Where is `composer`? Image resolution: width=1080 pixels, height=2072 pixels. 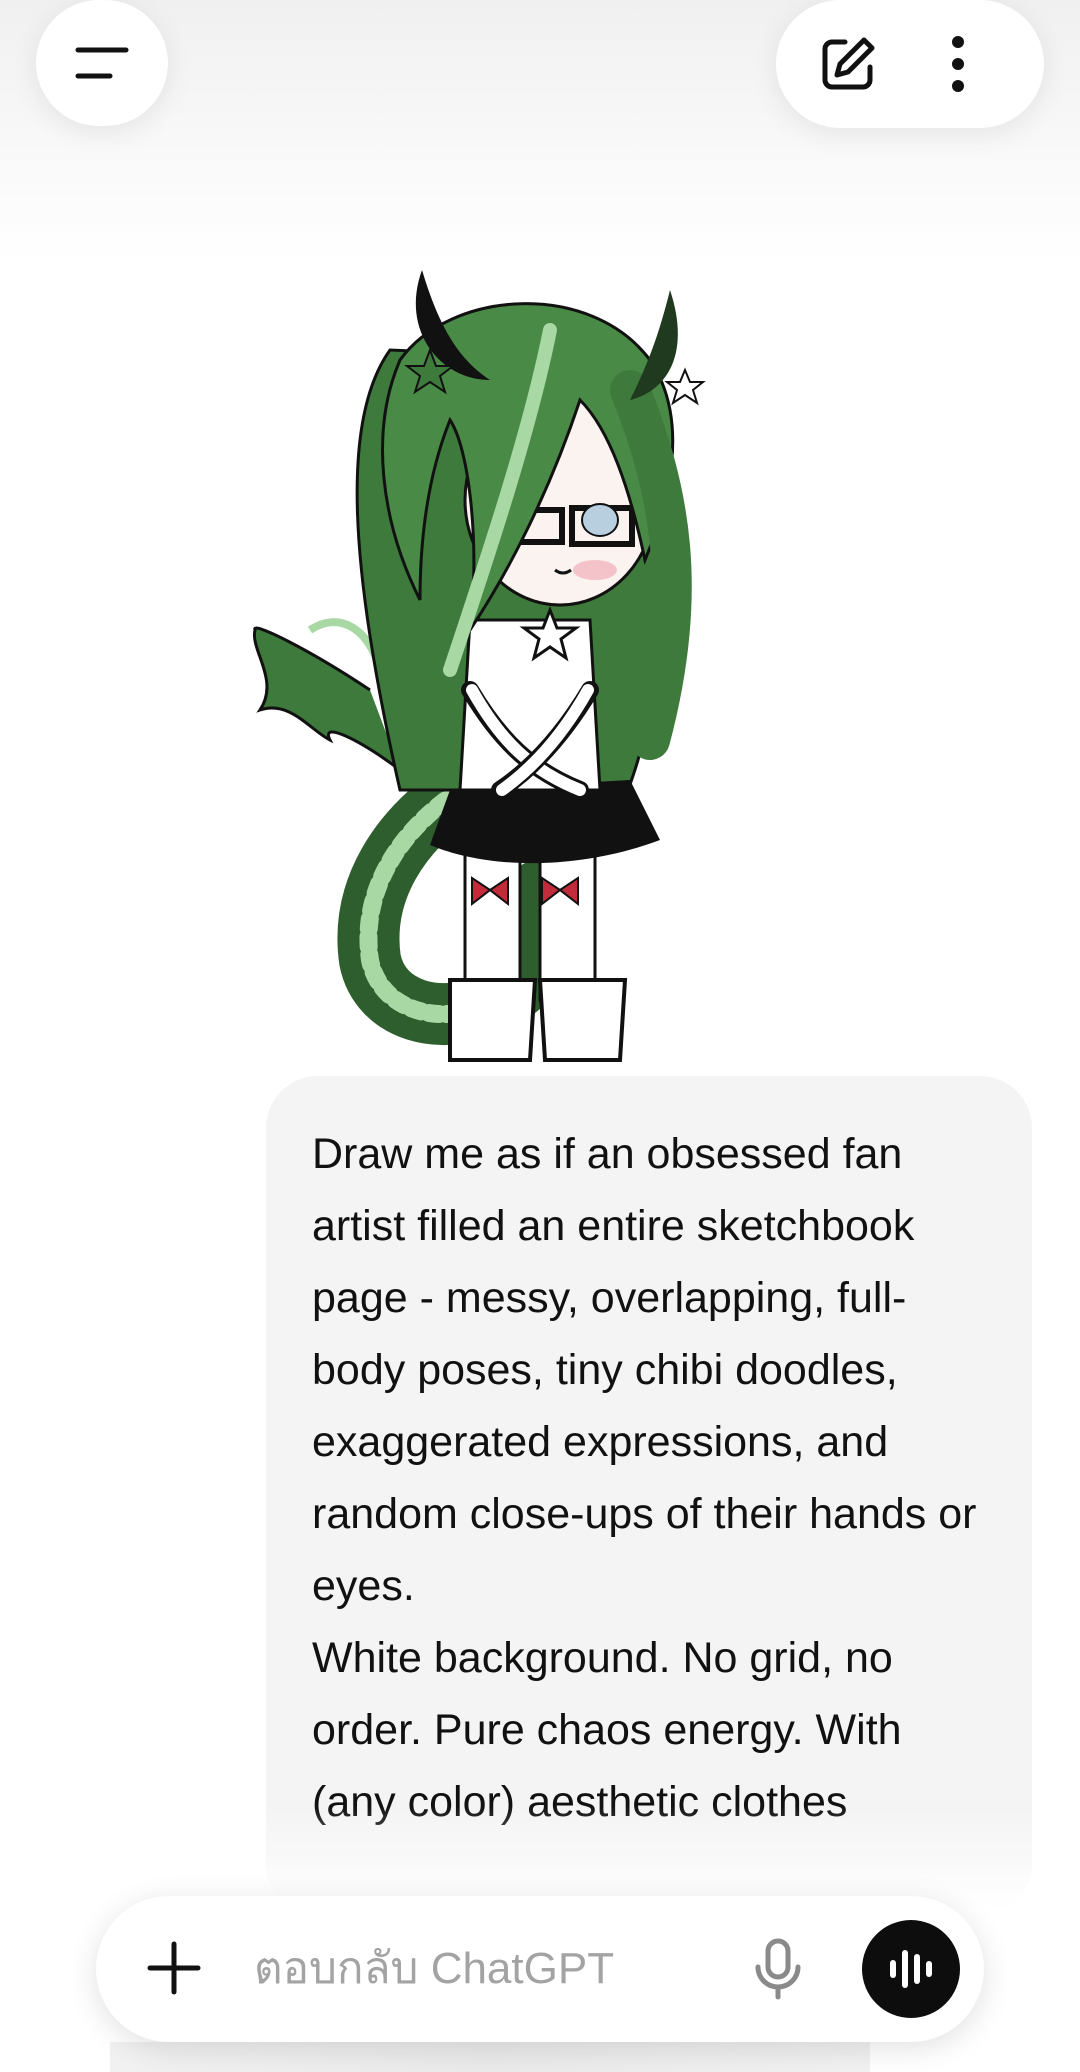 composer is located at coordinates (540, 1969).